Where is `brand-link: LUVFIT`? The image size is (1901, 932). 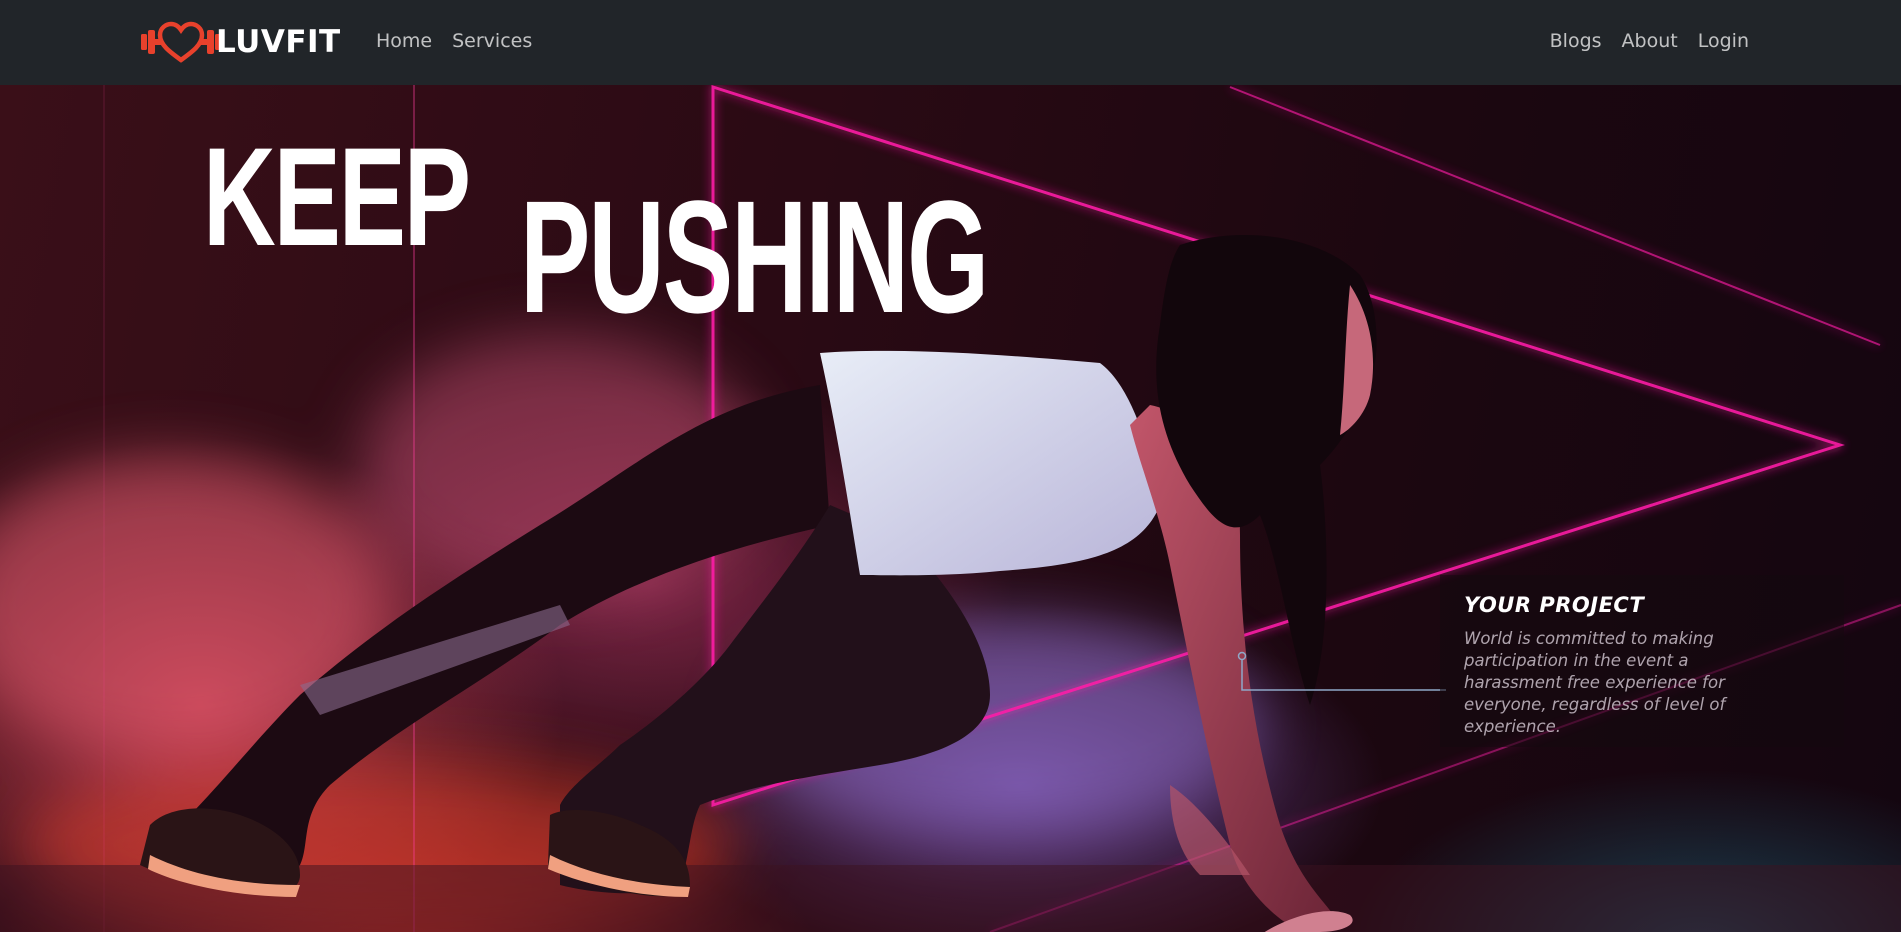
brand-link: LUVFIT is located at coordinates (240, 42).